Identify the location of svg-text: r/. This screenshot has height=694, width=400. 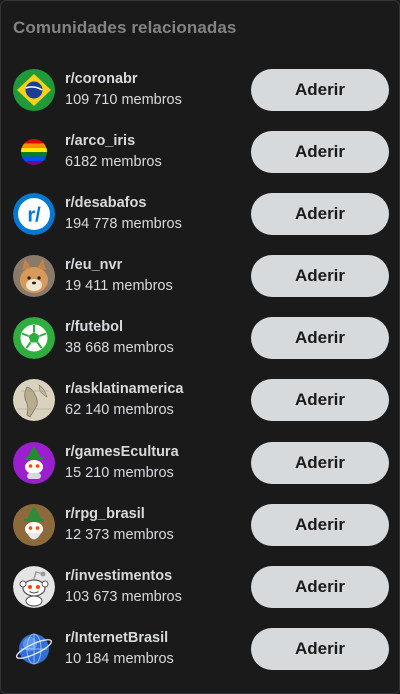
(34, 216).